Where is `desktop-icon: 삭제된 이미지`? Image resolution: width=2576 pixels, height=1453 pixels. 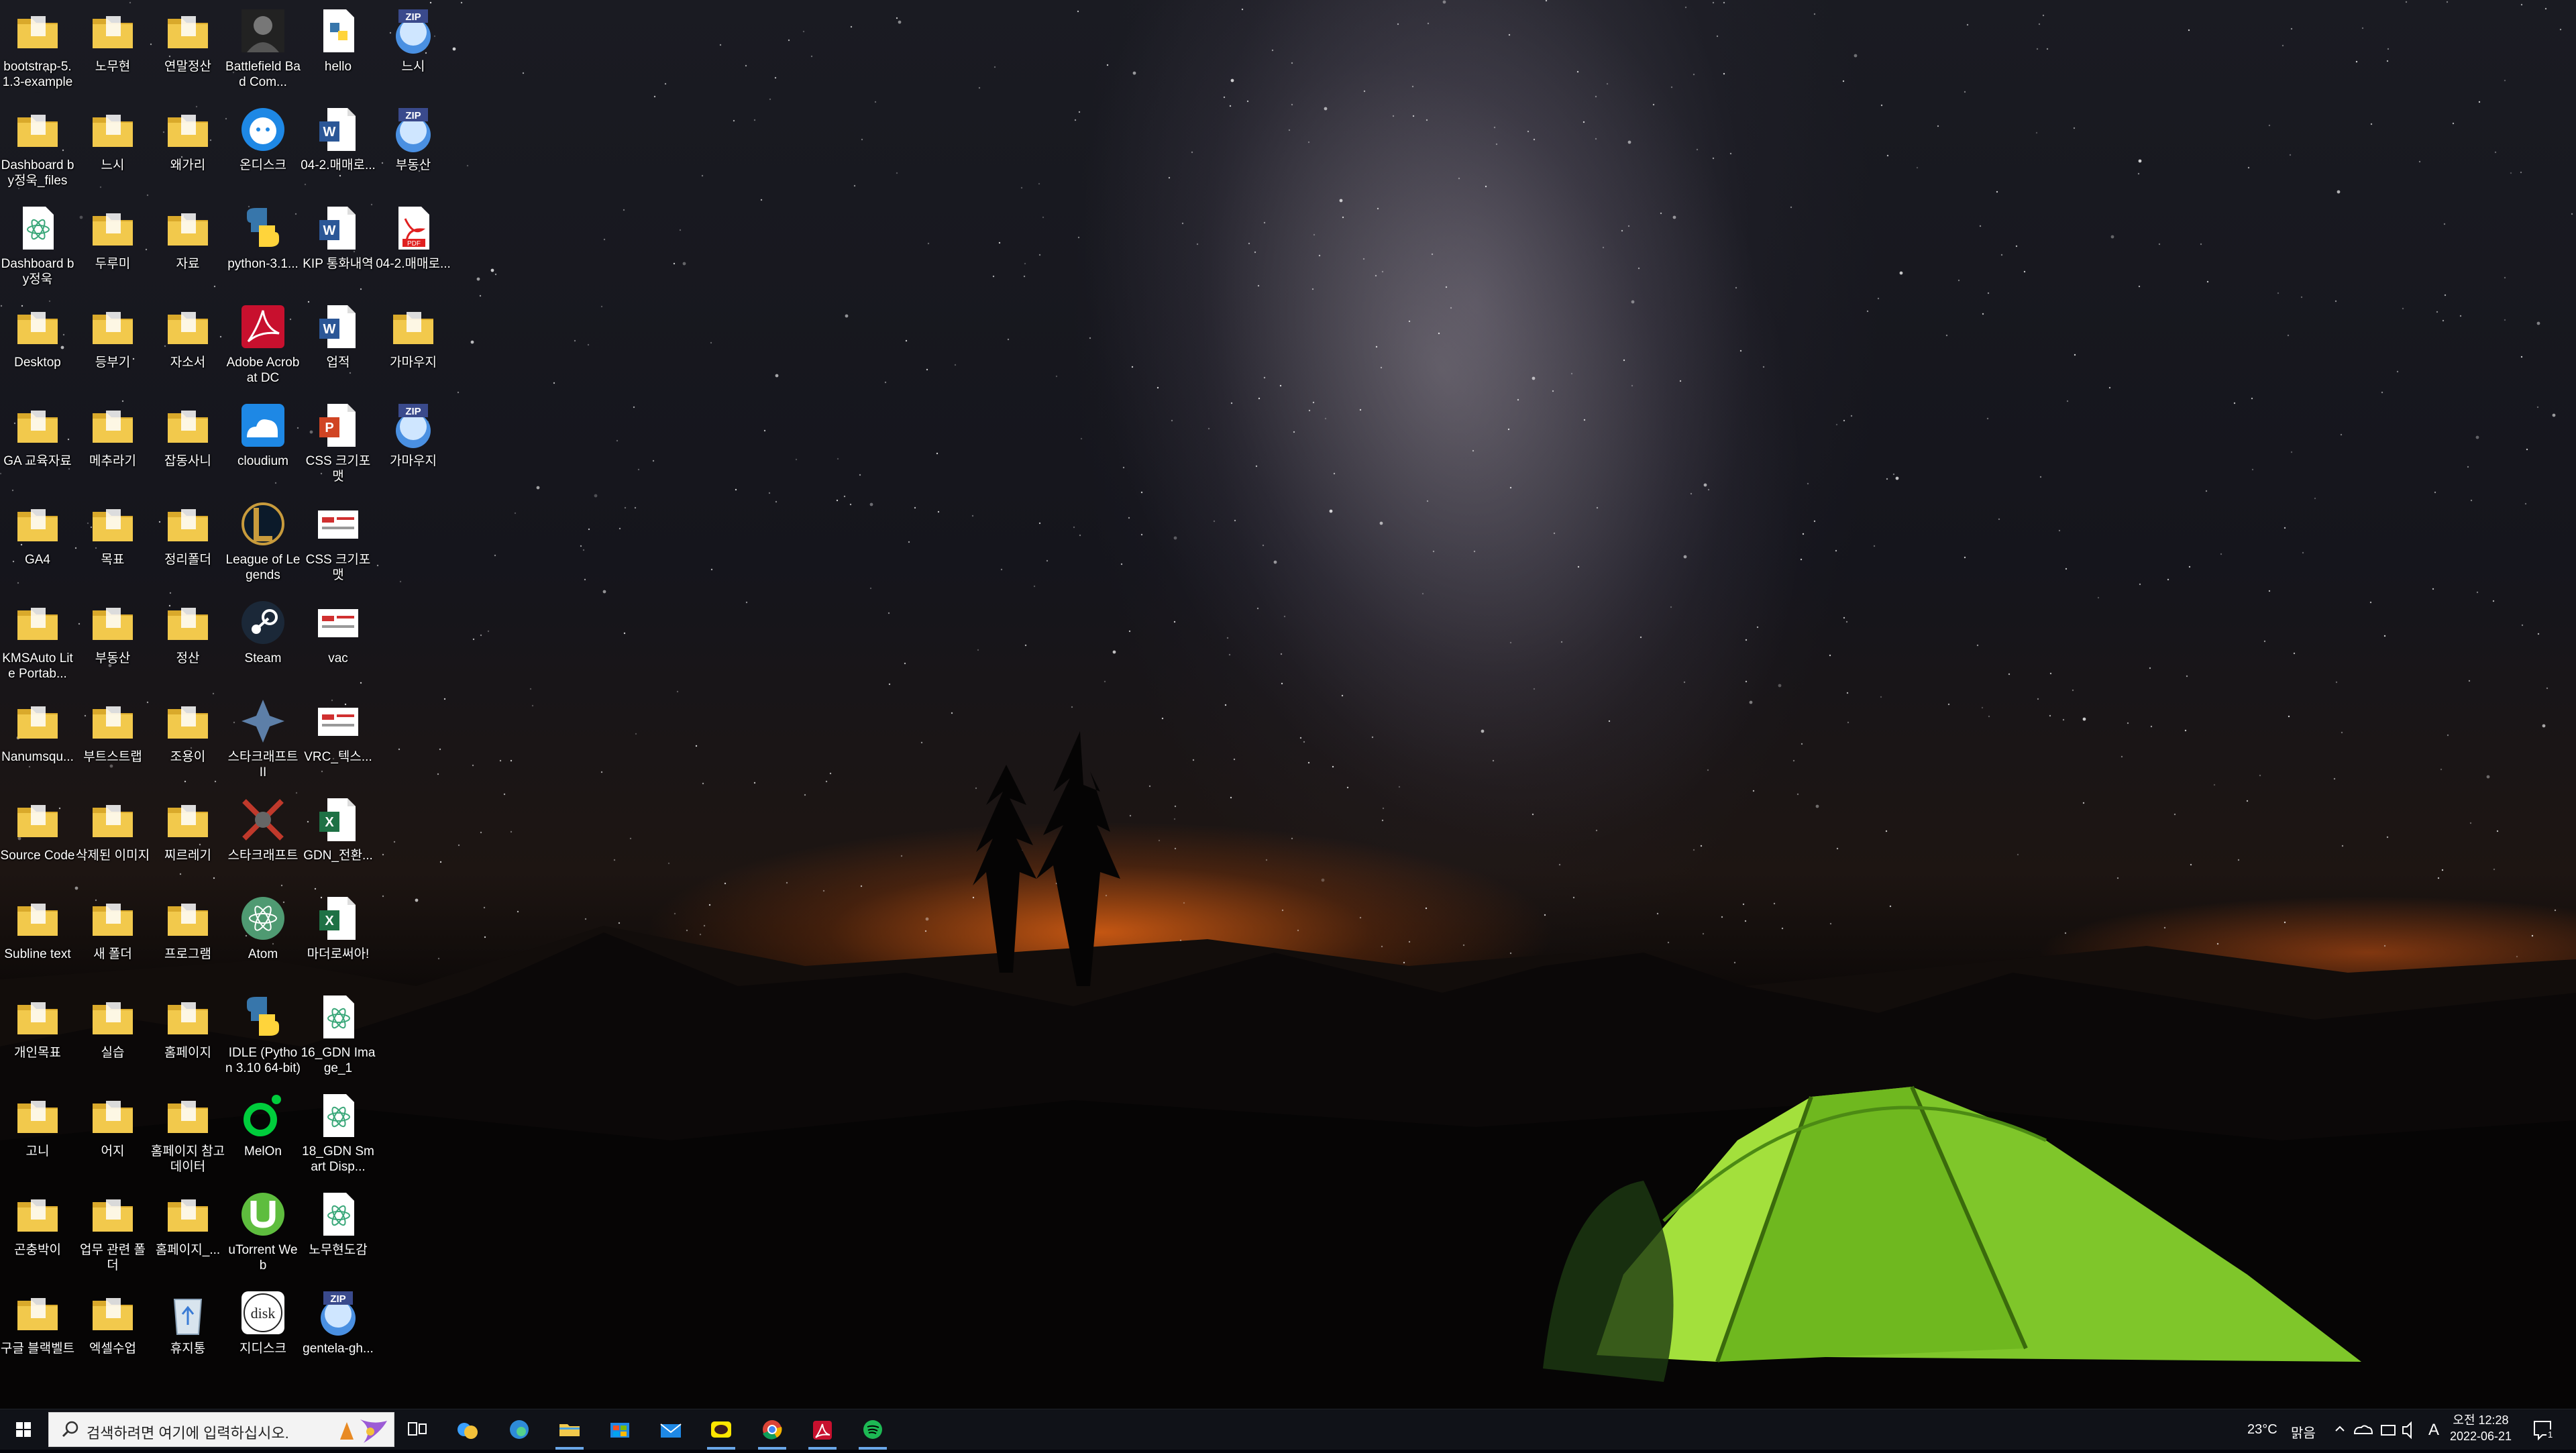
desktop-icon: 삭제된 이미지 is located at coordinates (112, 838).